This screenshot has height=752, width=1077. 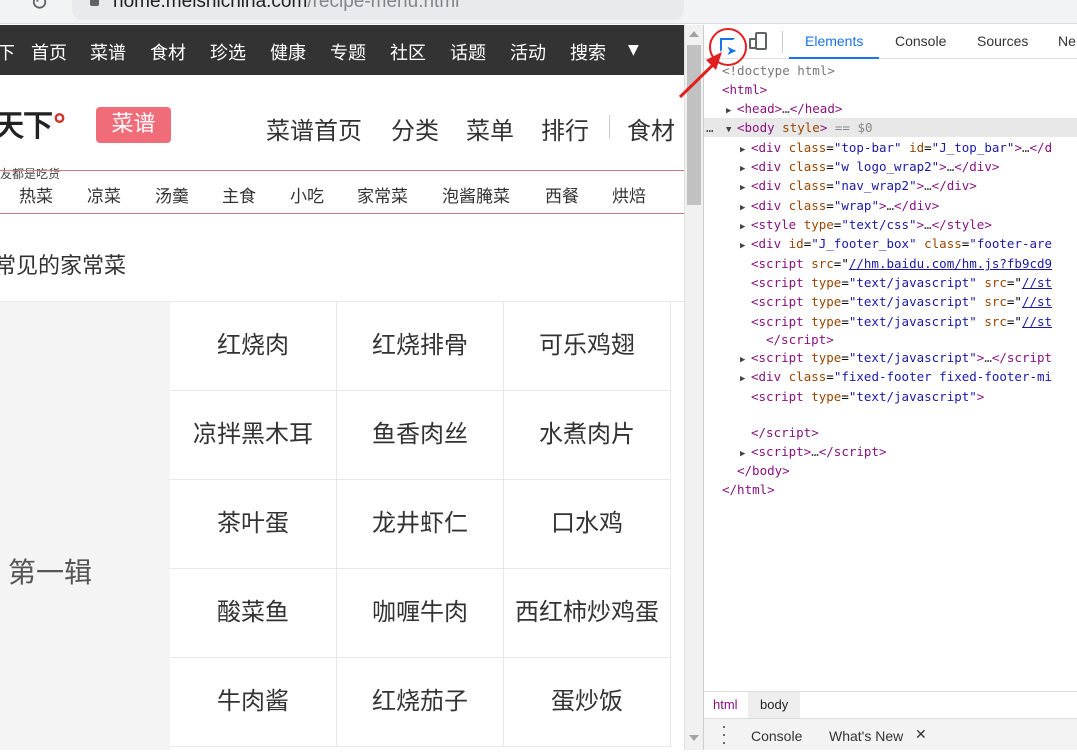 What do you see at coordinates (725, 704) in the screenshot?
I see `breadcrumb-html: html` at bounding box center [725, 704].